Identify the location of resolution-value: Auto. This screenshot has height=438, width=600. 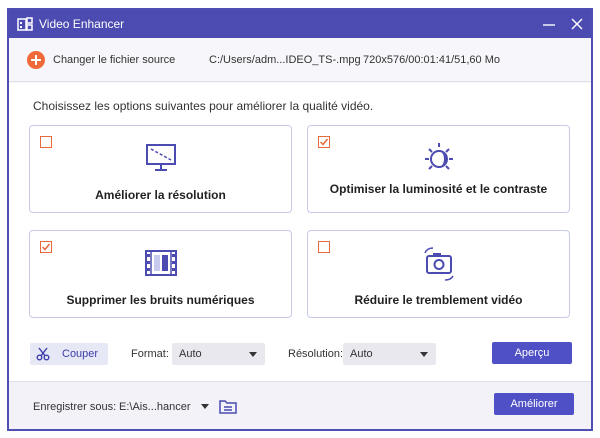
(361, 354).